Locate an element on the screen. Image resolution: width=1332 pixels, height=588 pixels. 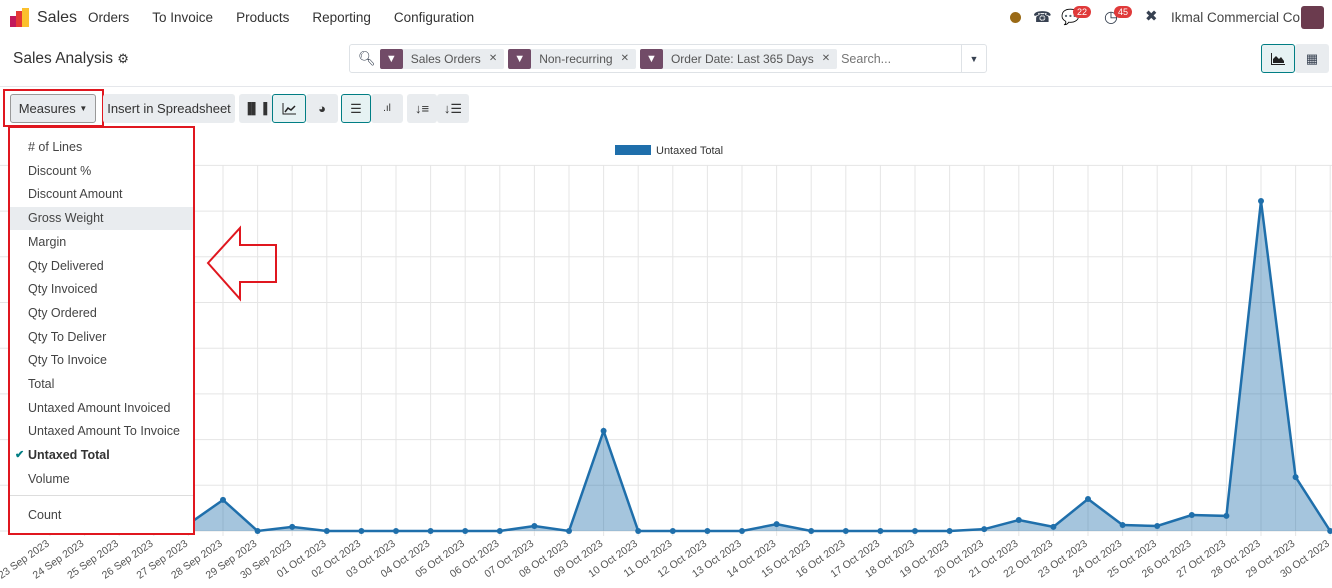
legend-label: Untaxed Total is located at coordinates (689, 151).